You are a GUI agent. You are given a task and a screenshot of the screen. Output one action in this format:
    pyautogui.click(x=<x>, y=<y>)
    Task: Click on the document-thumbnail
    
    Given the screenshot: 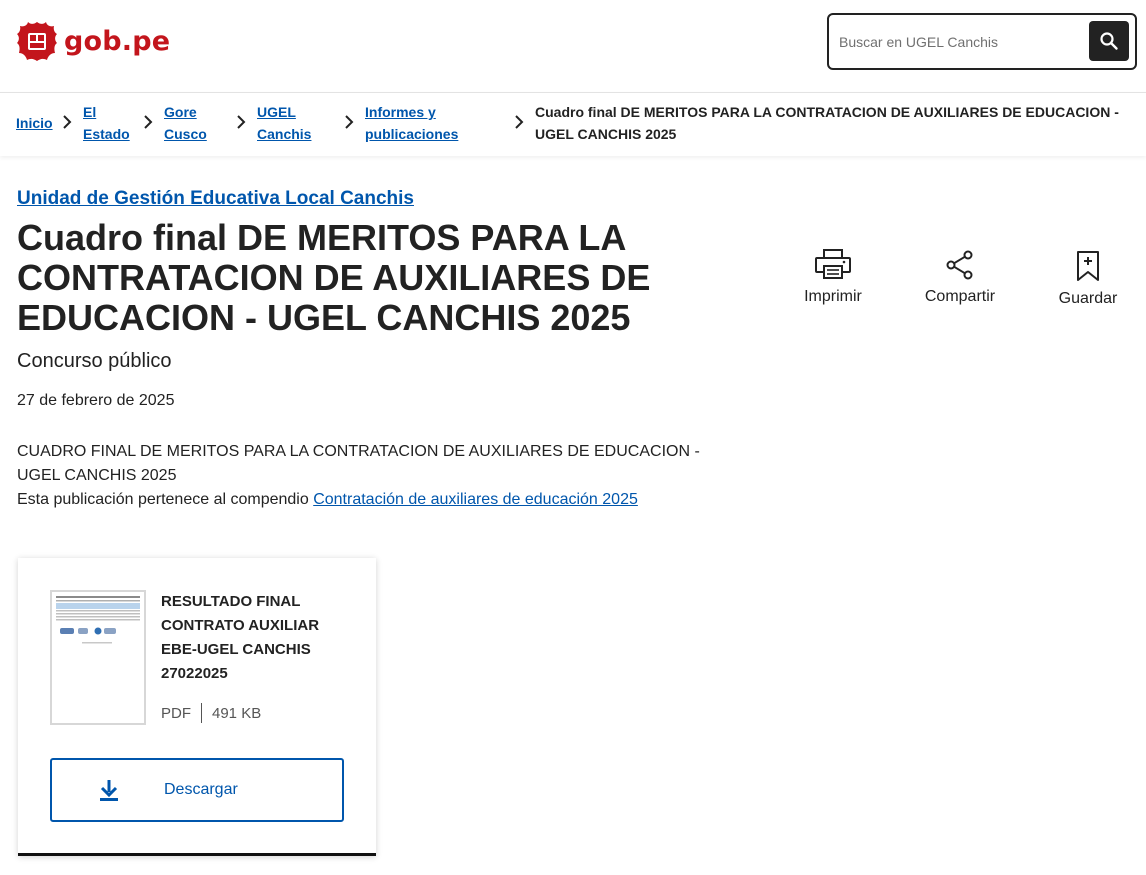 What is the action you would take?
    pyautogui.click(x=98, y=657)
    